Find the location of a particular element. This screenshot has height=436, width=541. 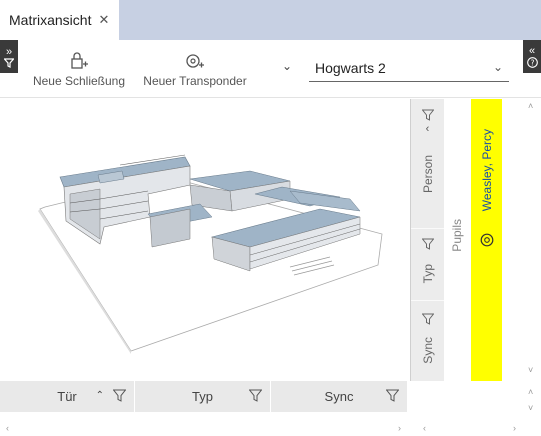

column-header-type: Typ is located at coordinates (203, 396).